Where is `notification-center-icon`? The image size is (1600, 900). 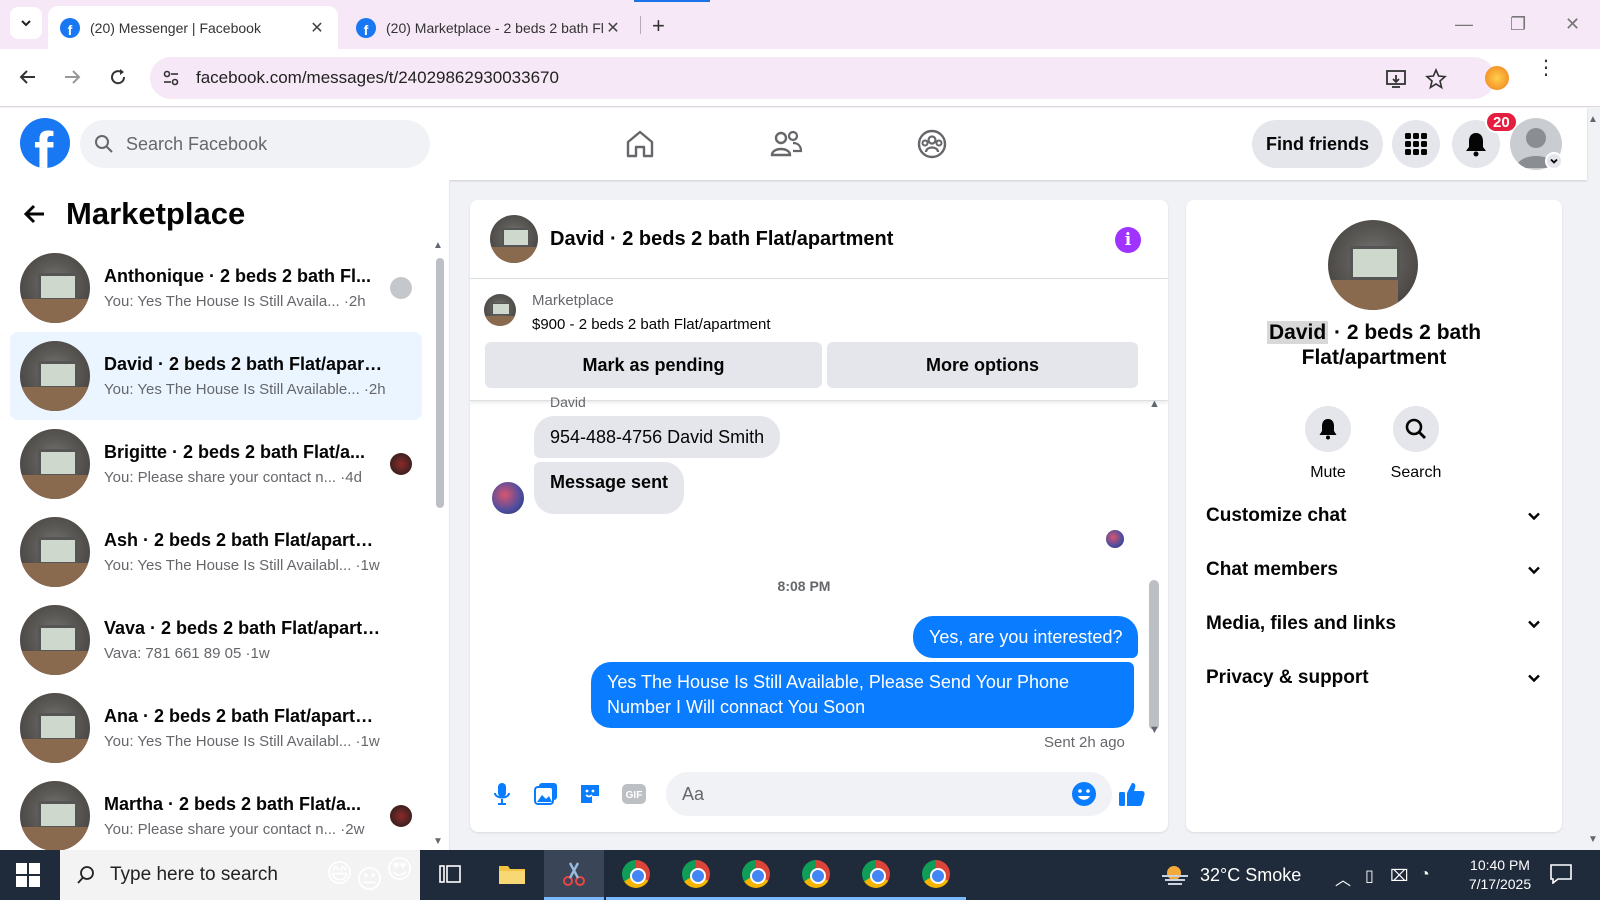 notification-center-icon is located at coordinates (1561, 874).